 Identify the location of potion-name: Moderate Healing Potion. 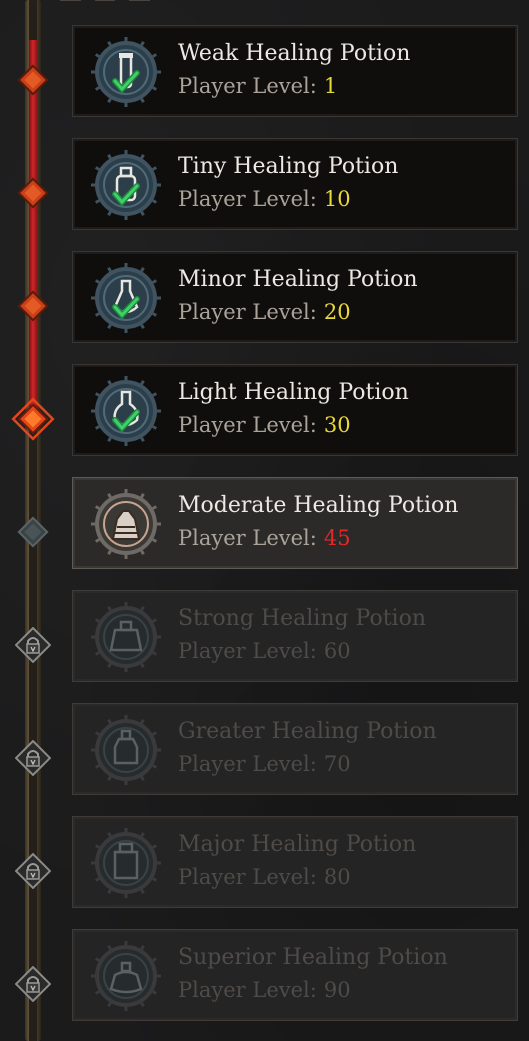
(318, 505).